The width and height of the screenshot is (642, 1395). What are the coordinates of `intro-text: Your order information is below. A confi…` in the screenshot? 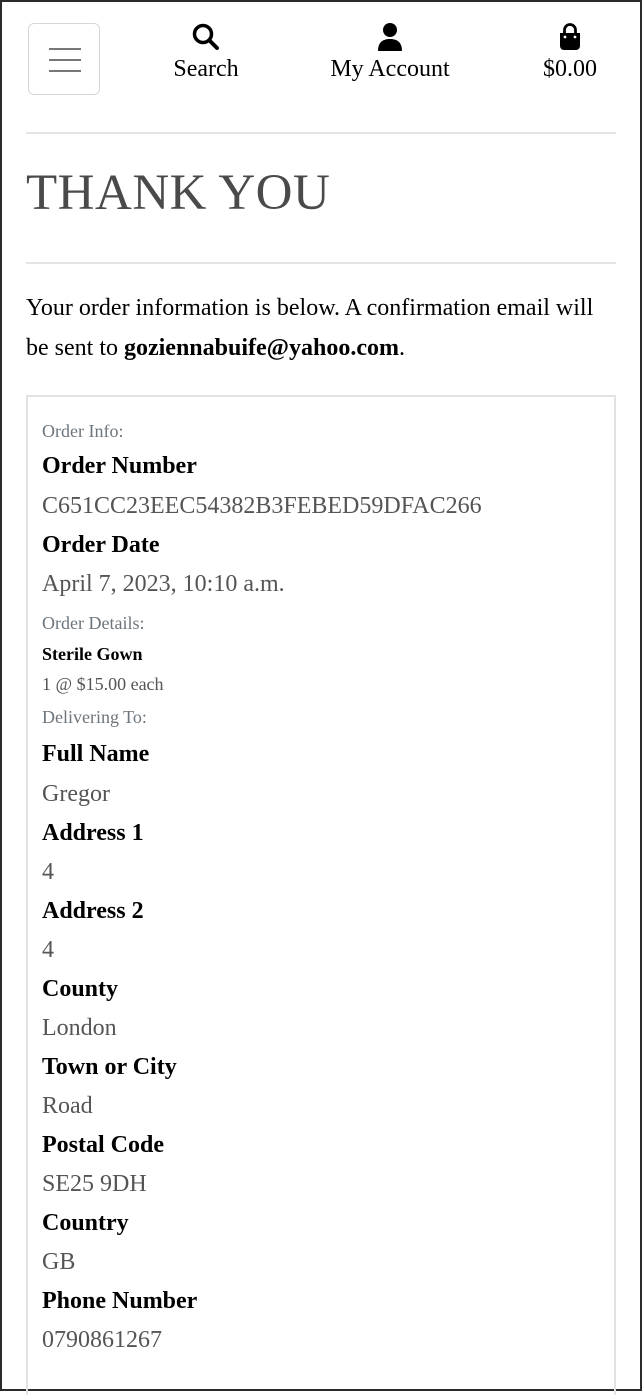 It's located at (310, 328).